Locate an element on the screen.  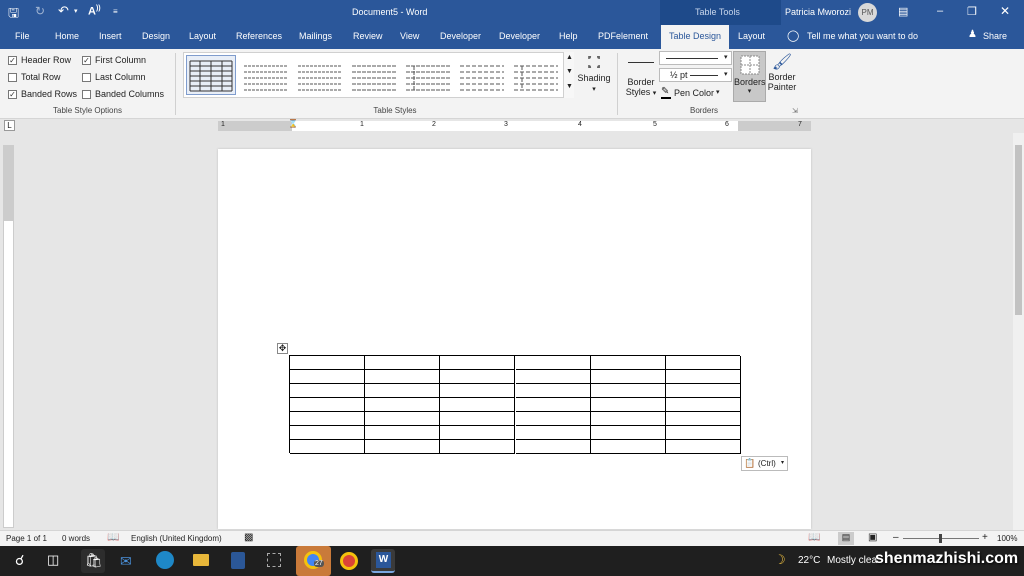
zoom-level: 100% is located at coordinates (1007, 538).